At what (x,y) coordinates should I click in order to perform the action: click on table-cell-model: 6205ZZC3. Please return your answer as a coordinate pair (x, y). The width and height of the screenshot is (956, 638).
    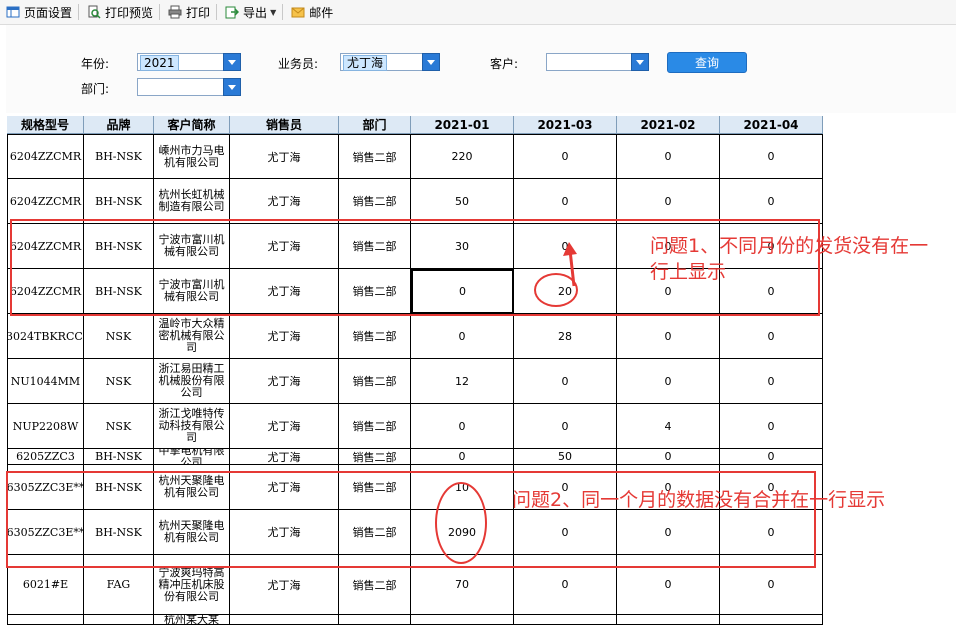
    Looking at the image, I should click on (45, 457).